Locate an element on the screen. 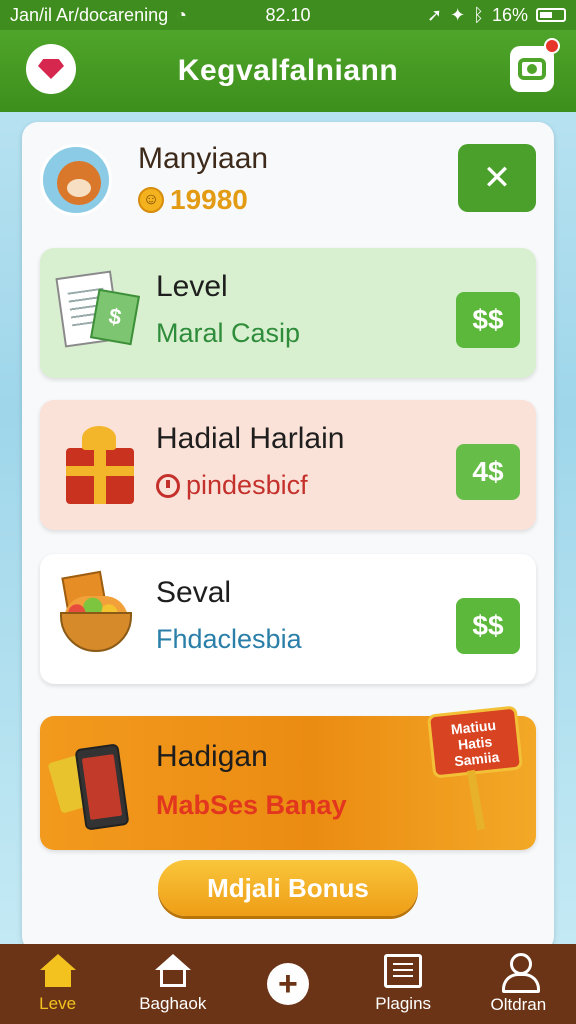 The width and height of the screenshot is (576, 1024). carrier-info: Jan/il Ar/docarening ◔ is located at coordinates (98, 15).